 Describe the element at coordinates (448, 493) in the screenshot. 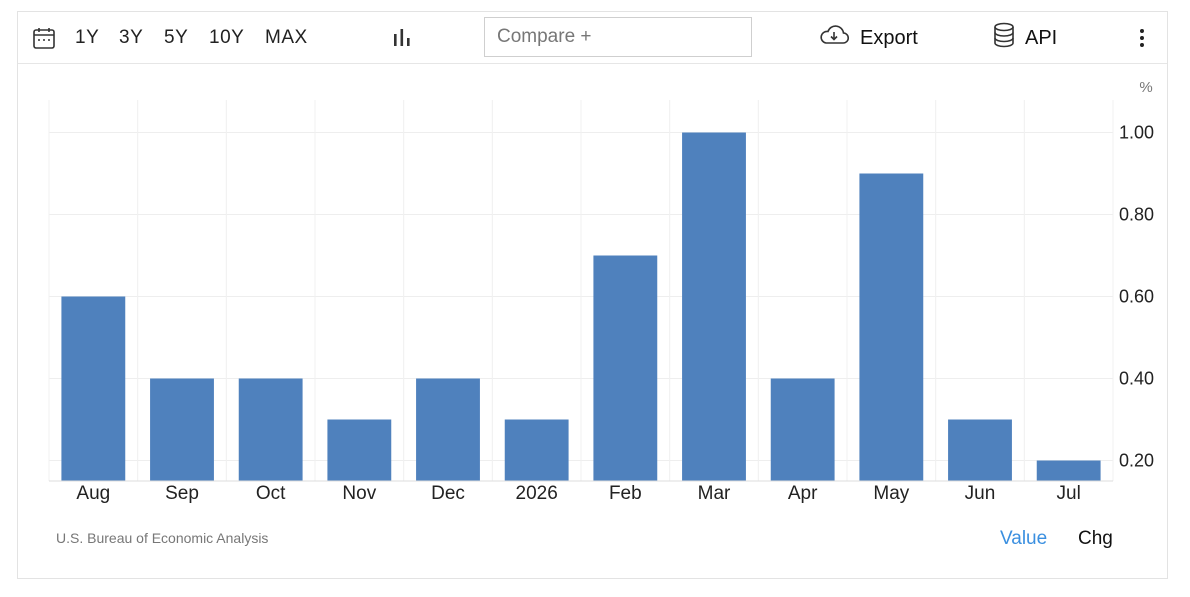

I see `x-tick-label: Dec` at that location.